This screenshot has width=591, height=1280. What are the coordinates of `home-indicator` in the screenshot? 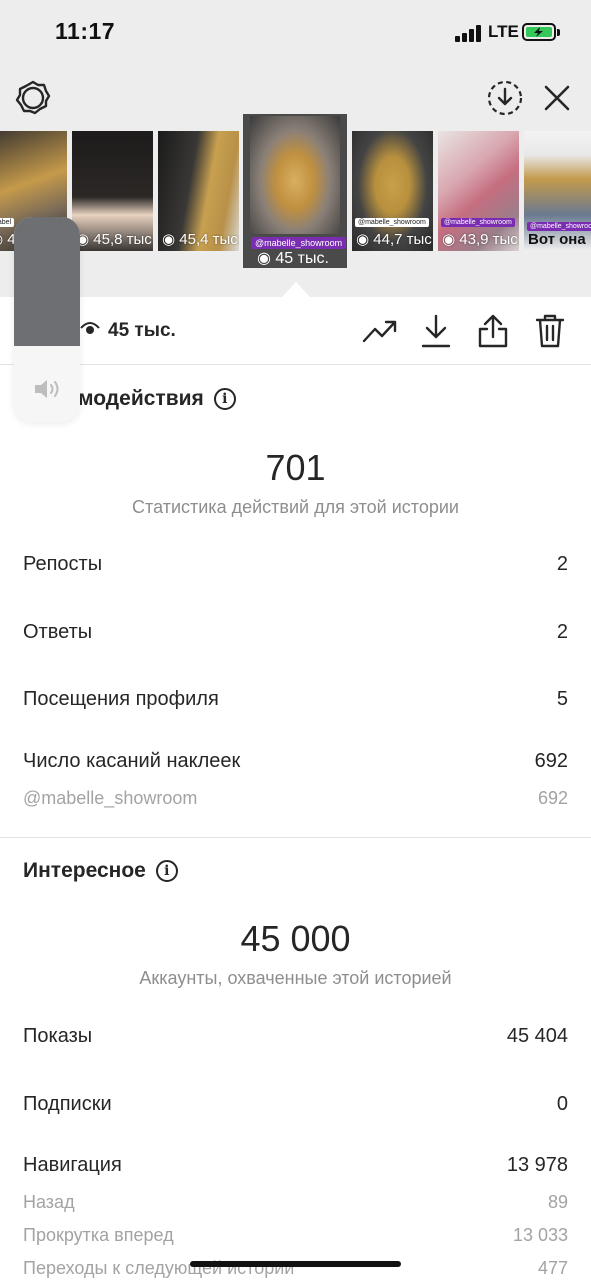 It's located at (295, 1264).